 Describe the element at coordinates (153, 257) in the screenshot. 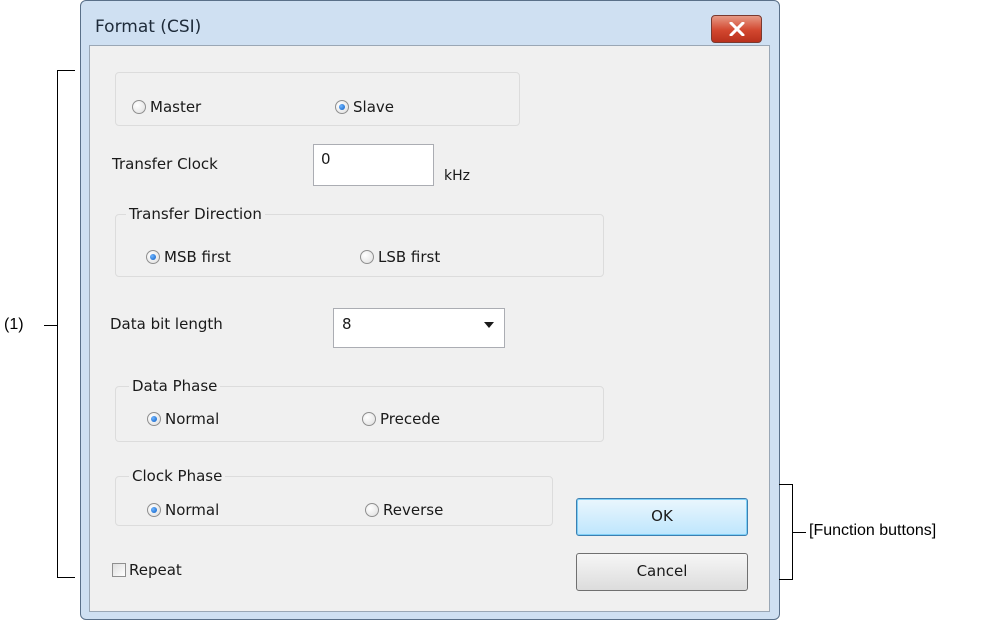

I see `radio-msb-first-indicator` at that location.